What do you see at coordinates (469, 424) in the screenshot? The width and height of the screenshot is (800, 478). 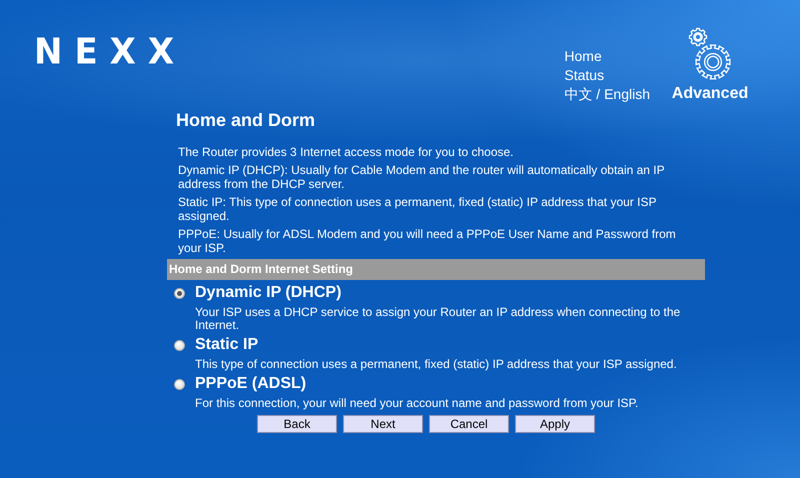 I see `action-button: Cancel` at bounding box center [469, 424].